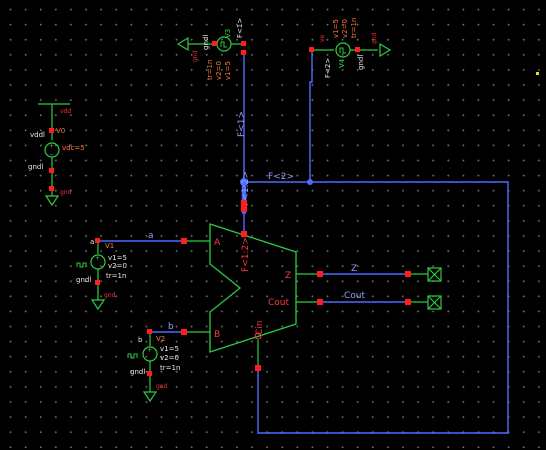  I want to click on output-terminal-z, so click(423, 274).